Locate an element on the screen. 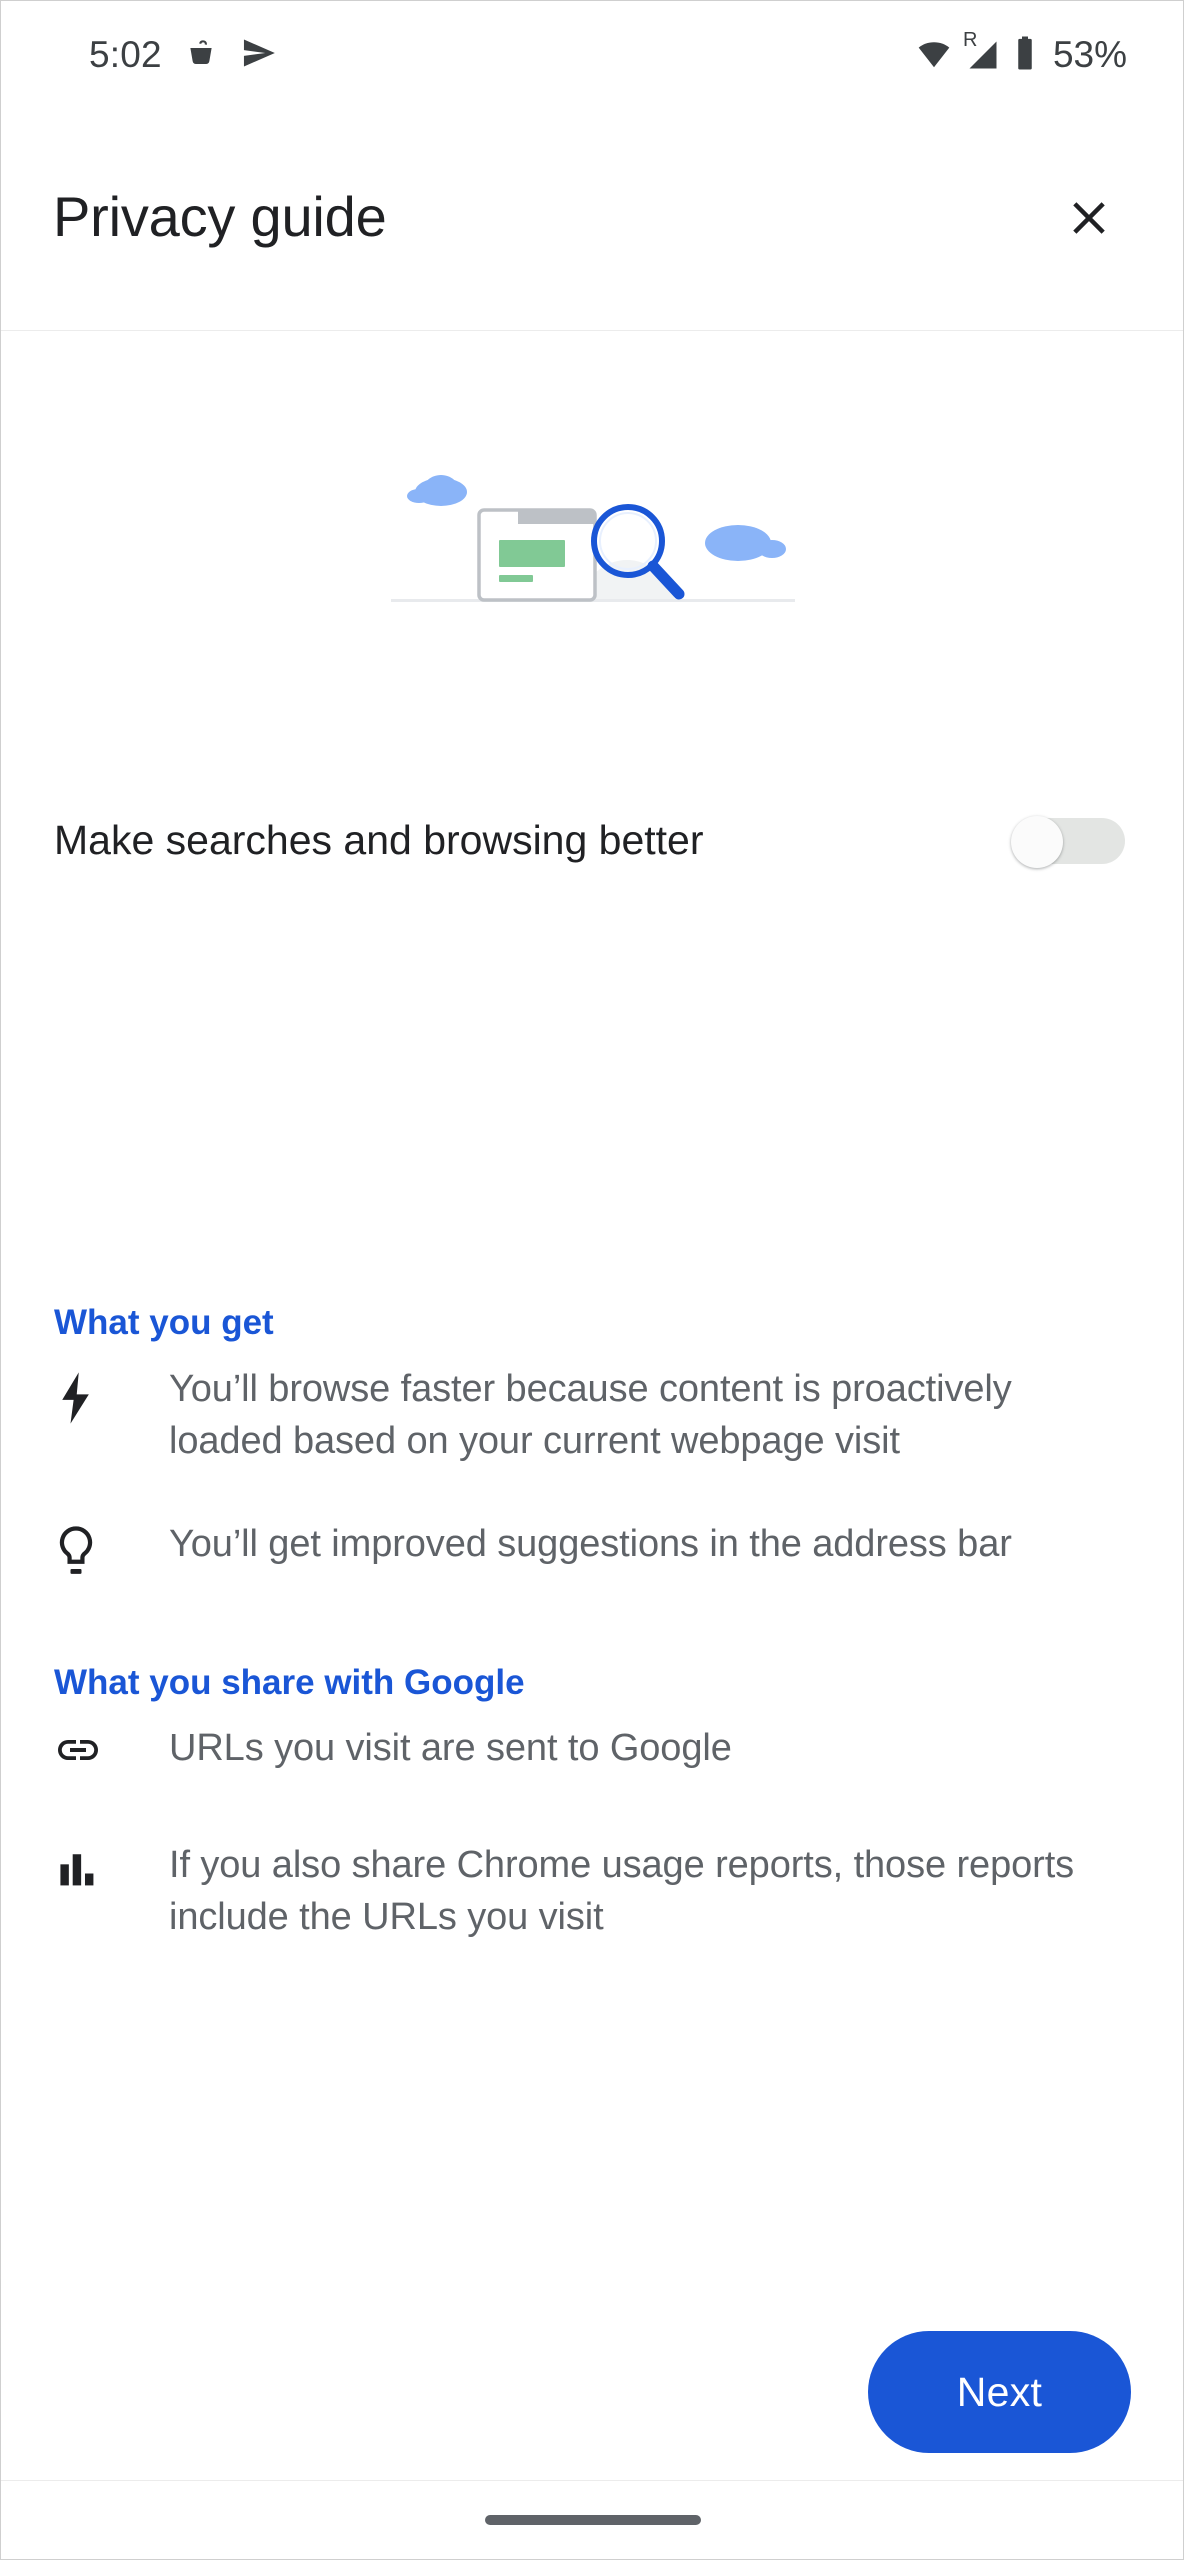 This screenshot has height=2560, width=1184. gesture-handle is located at coordinates (593, 2520).